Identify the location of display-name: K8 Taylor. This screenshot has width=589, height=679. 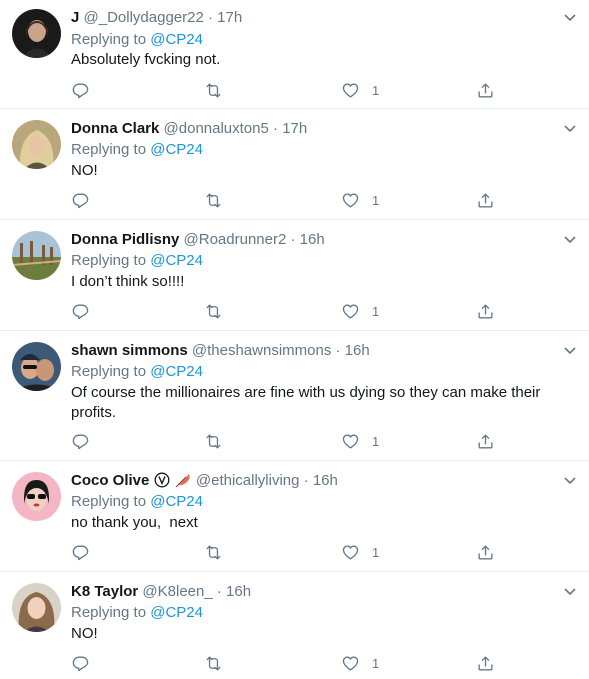
(104, 591).